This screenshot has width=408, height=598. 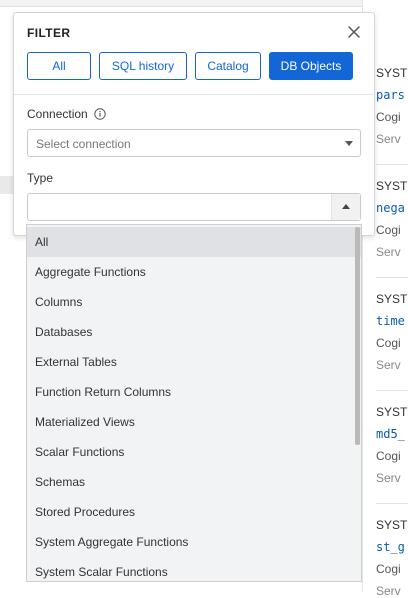 What do you see at coordinates (194, 542) in the screenshot?
I see `dropdown-option: System Aggregate Functions` at bounding box center [194, 542].